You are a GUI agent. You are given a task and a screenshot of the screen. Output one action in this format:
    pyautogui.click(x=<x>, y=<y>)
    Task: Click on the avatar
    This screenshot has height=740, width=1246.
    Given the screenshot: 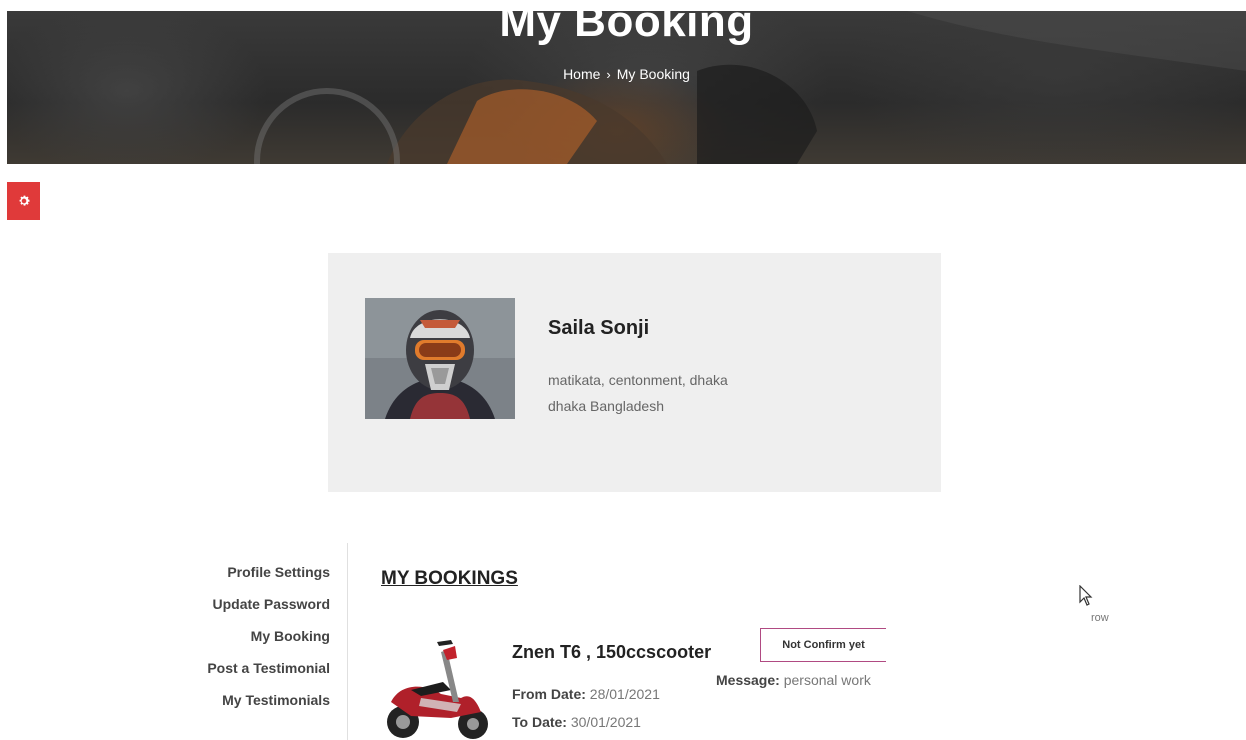 What is the action you would take?
    pyautogui.click(x=440, y=358)
    